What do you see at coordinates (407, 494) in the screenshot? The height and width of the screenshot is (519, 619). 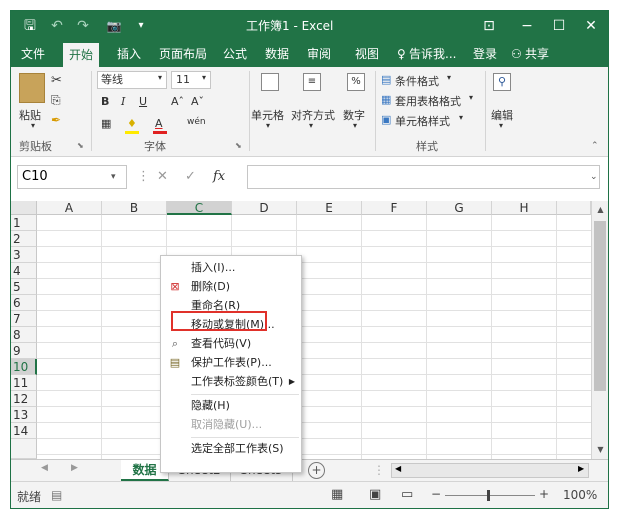 I see `page-break-view-icon: ▭` at bounding box center [407, 494].